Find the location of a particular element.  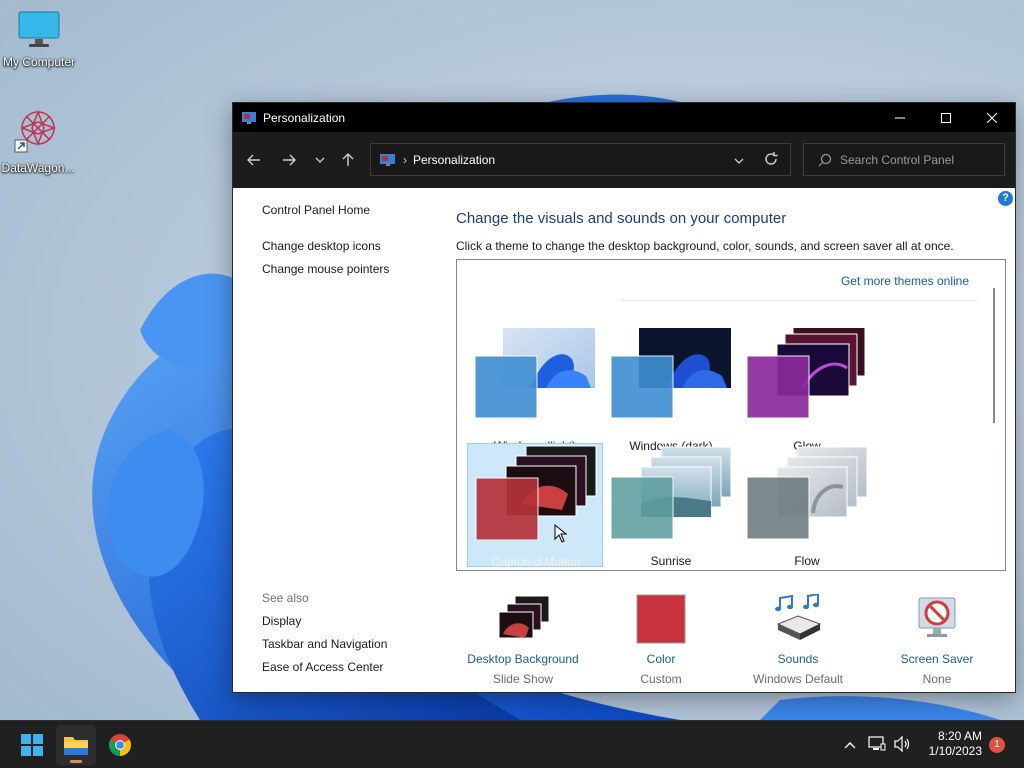

divider is located at coordinates (799, 300).